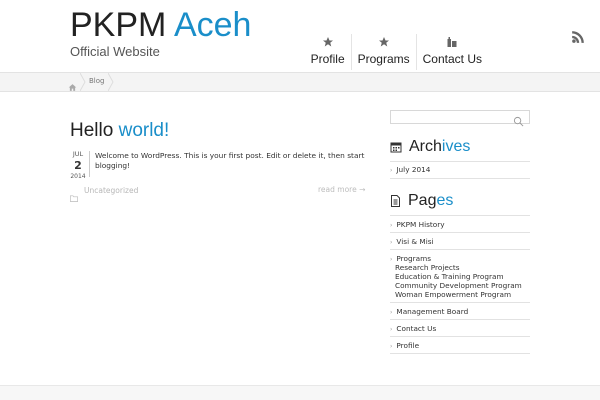 This screenshot has height=400, width=600. I want to click on page-subitem-community-development: Community Development Program, so click(458, 285).